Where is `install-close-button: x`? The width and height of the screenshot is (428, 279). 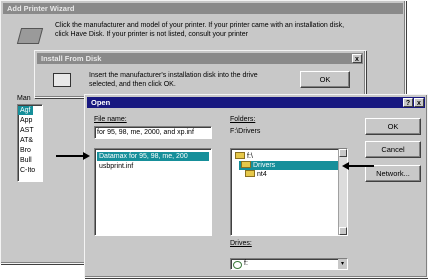 install-close-button: x is located at coordinates (357, 58).